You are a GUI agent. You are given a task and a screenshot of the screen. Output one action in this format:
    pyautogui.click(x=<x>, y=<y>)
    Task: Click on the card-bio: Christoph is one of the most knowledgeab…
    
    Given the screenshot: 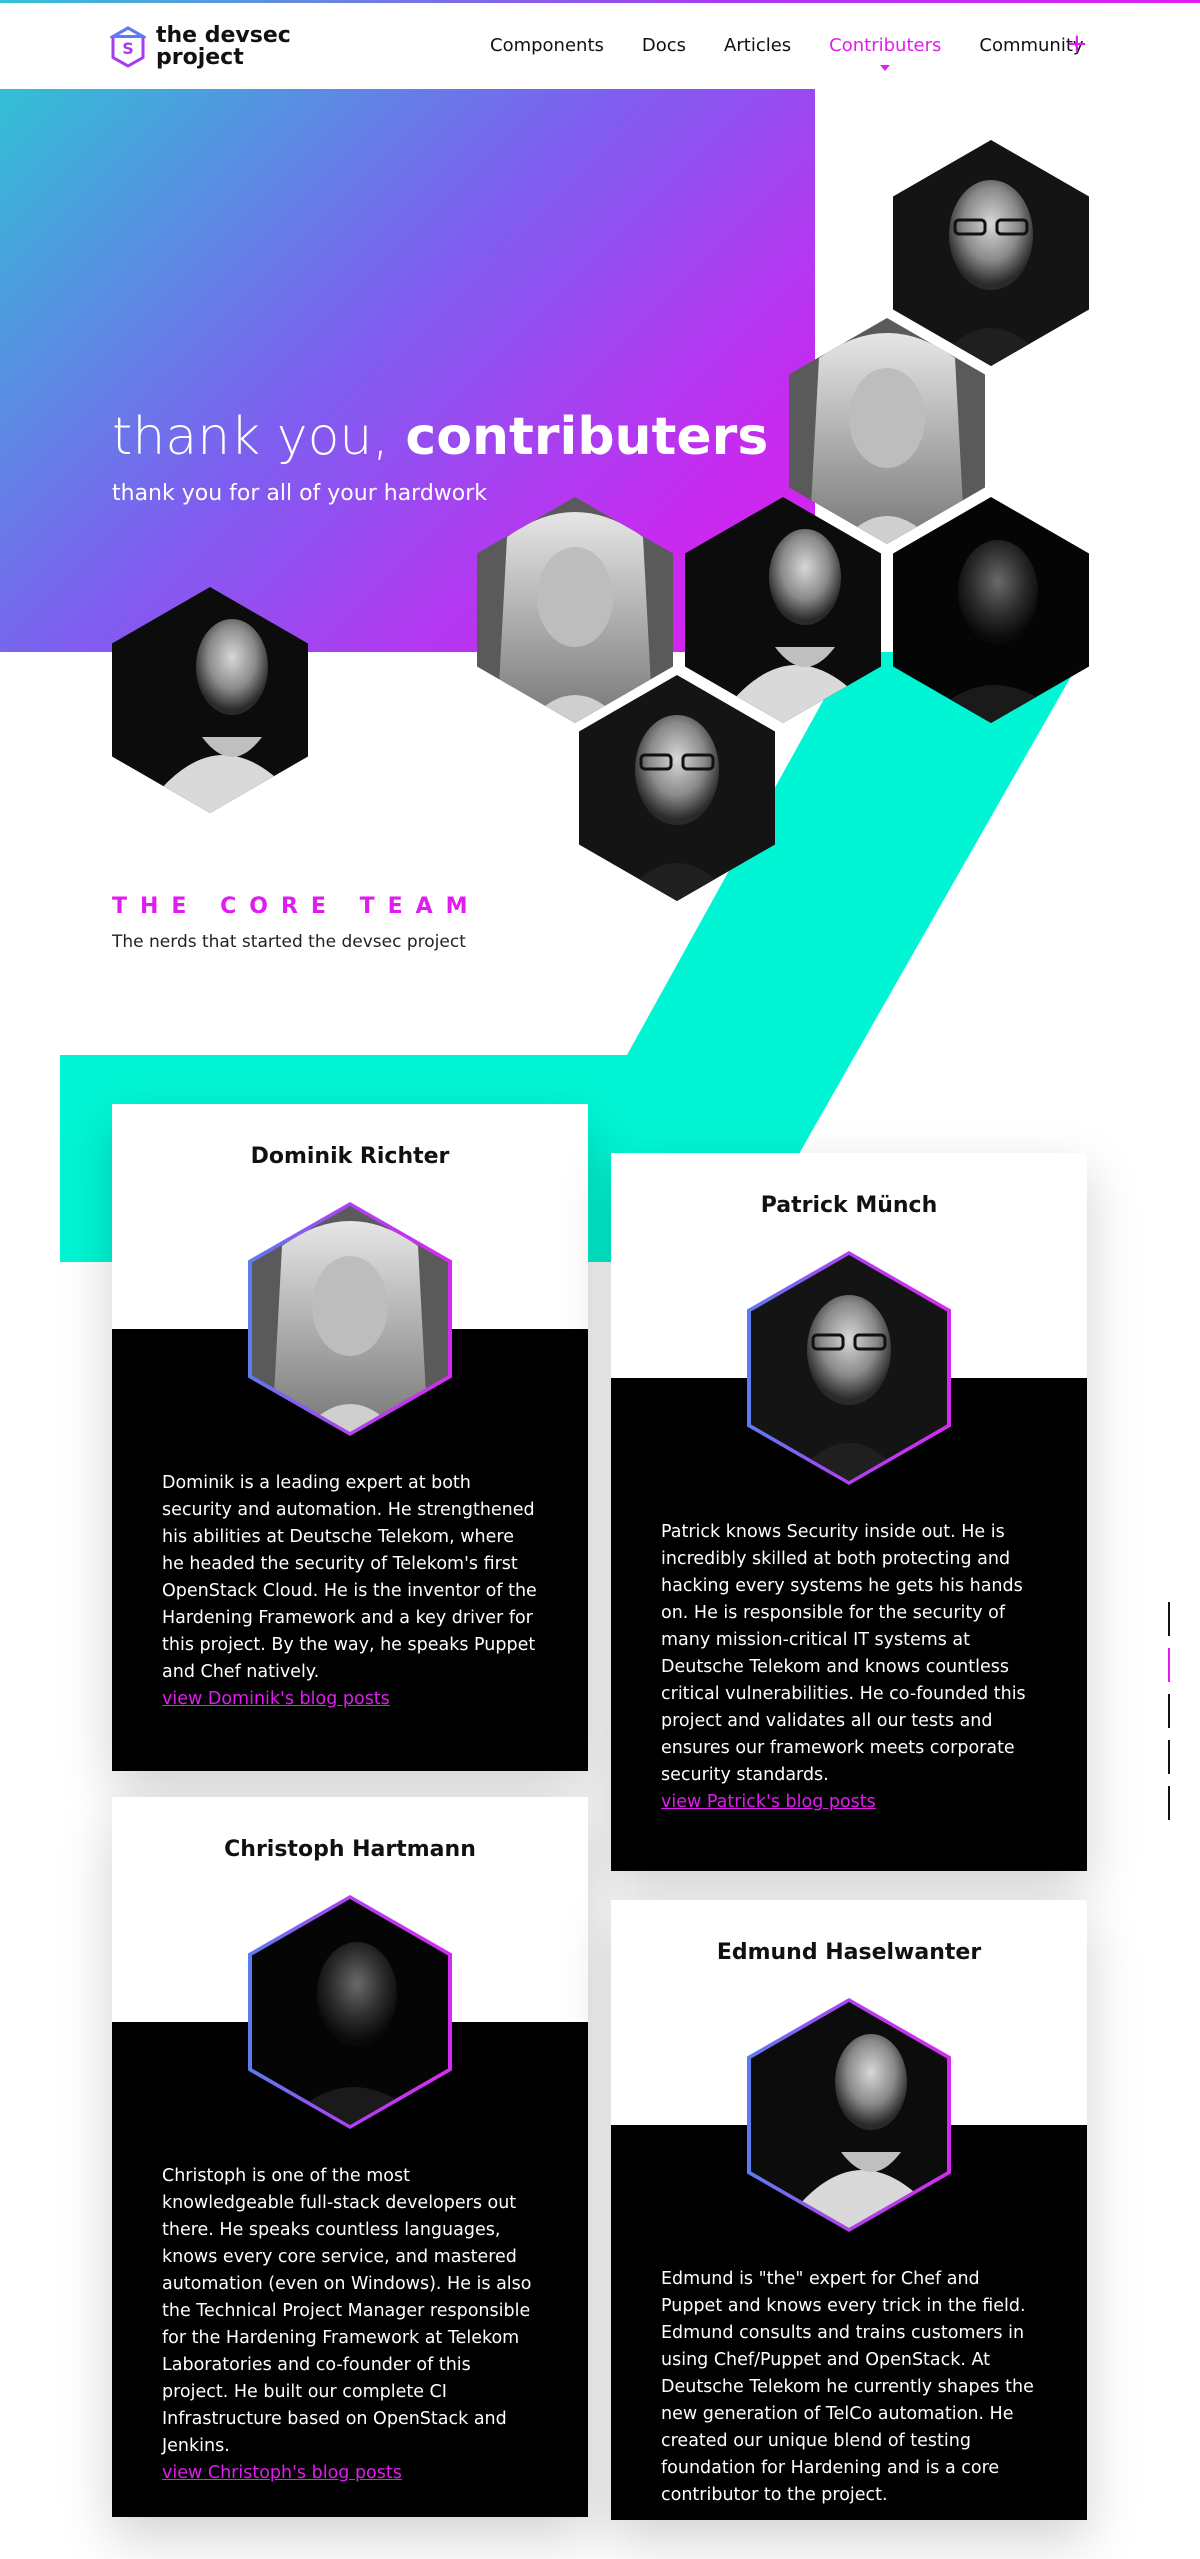 What is the action you would take?
    pyautogui.click(x=347, y=2311)
    